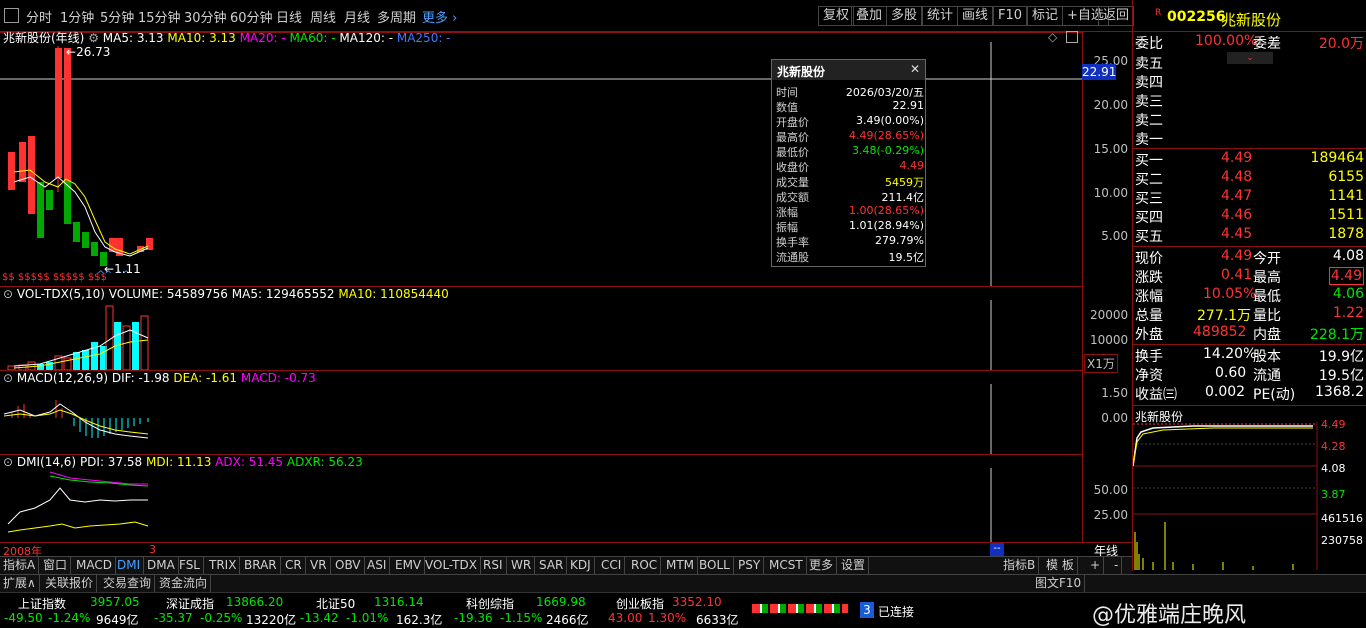  What do you see at coordinates (94, 566) in the screenshot?
I see `tab-macd: MACD` at bounding box center [94, 566].